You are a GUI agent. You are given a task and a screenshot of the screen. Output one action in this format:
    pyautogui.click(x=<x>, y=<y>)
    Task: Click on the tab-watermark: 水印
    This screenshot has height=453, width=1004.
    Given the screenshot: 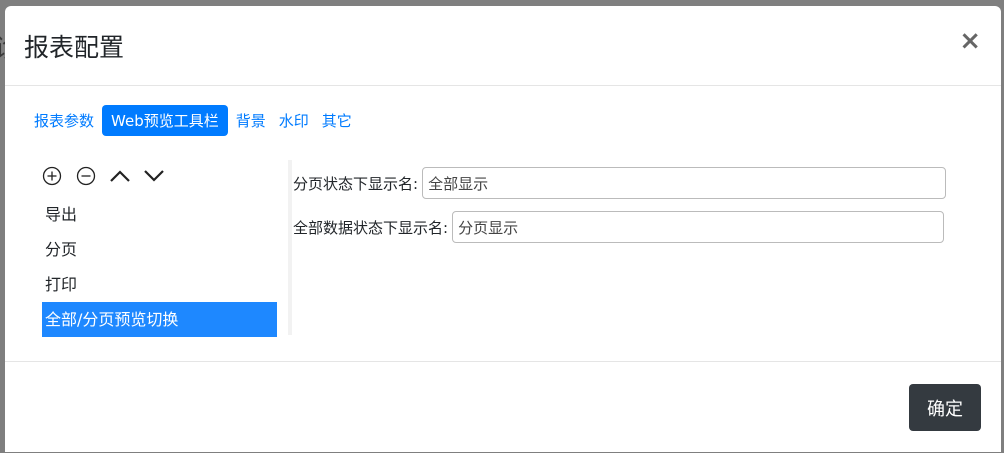 What is the action you would take?
    pyautogui.click(x=294, y=120)
    